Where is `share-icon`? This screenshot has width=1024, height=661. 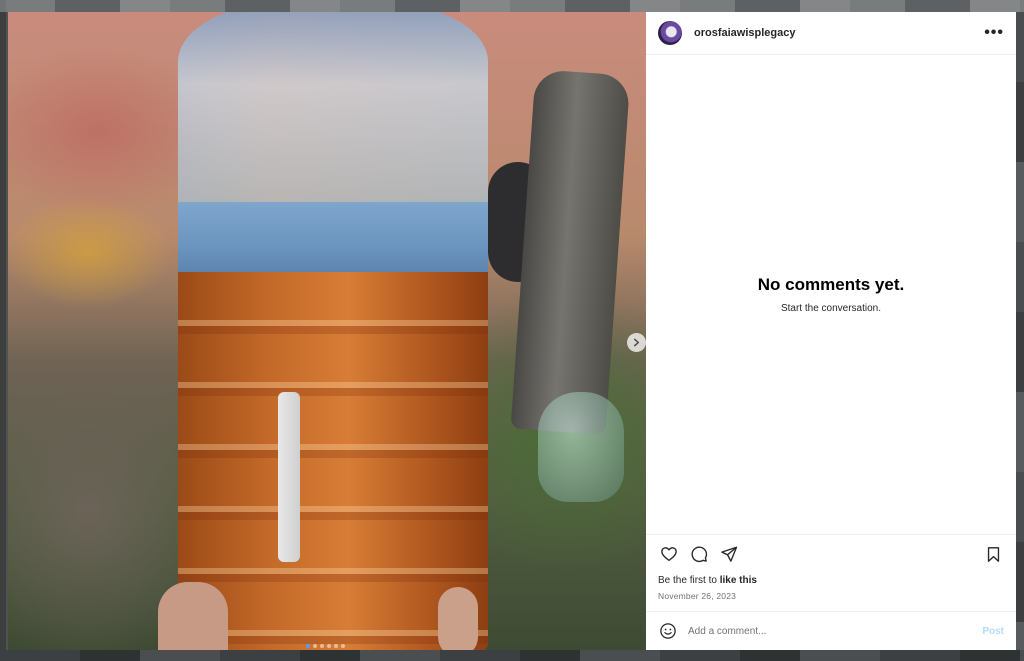
share-icon is located at coordinates (729, 554).